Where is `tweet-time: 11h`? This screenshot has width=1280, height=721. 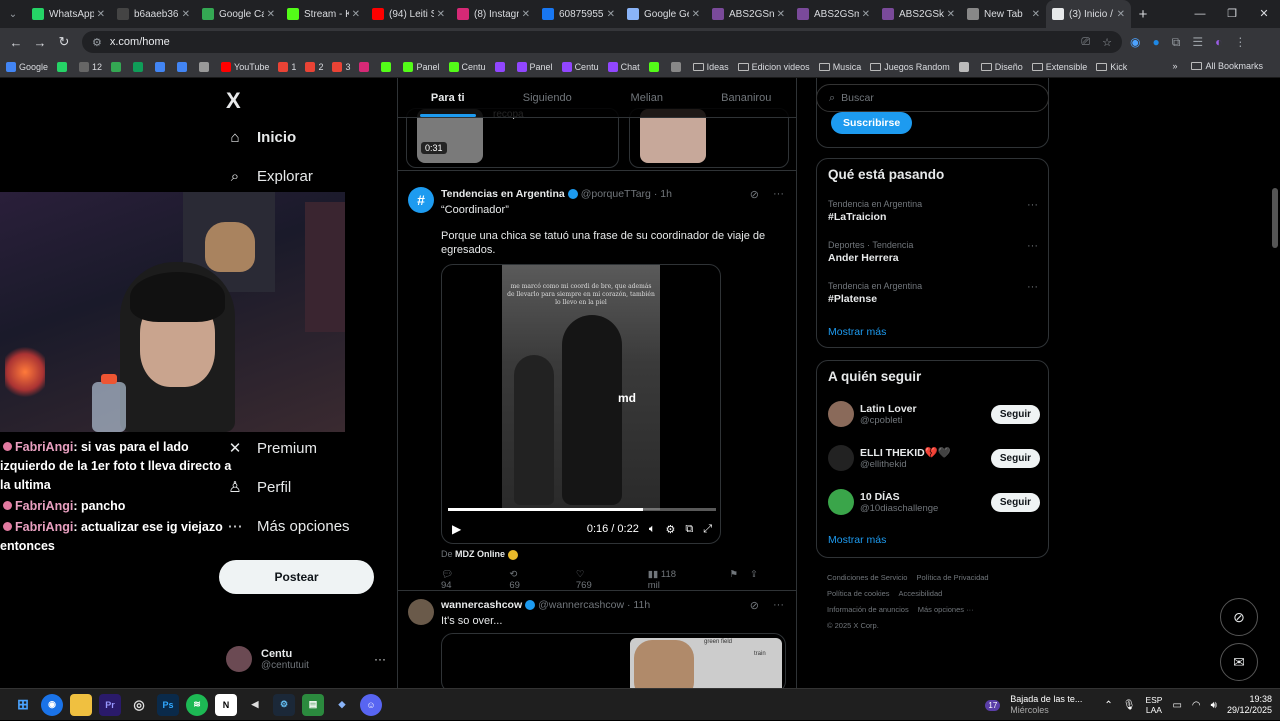 tweet-time: 11h is located at coordinates (641, 605).